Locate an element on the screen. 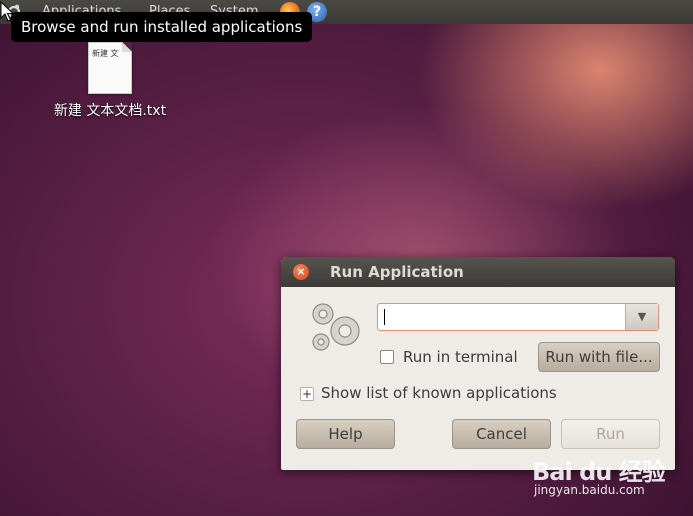 Image resolution: width=693 pixels, height=516 pixels. tooltip: Browse and run installed applications is located at coordinates (162, 27).